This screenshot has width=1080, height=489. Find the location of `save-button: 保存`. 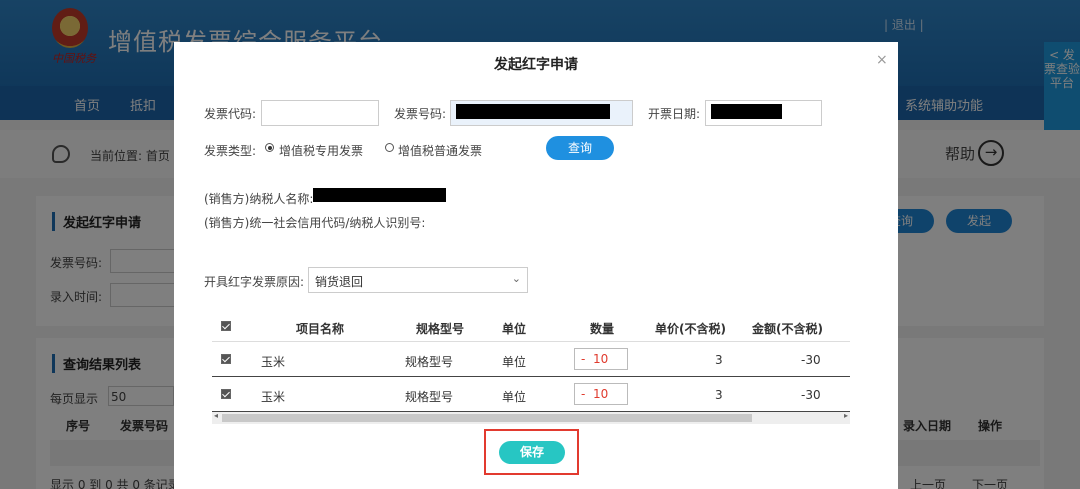

save-button: 保存 is located at coordinates (532, 452).